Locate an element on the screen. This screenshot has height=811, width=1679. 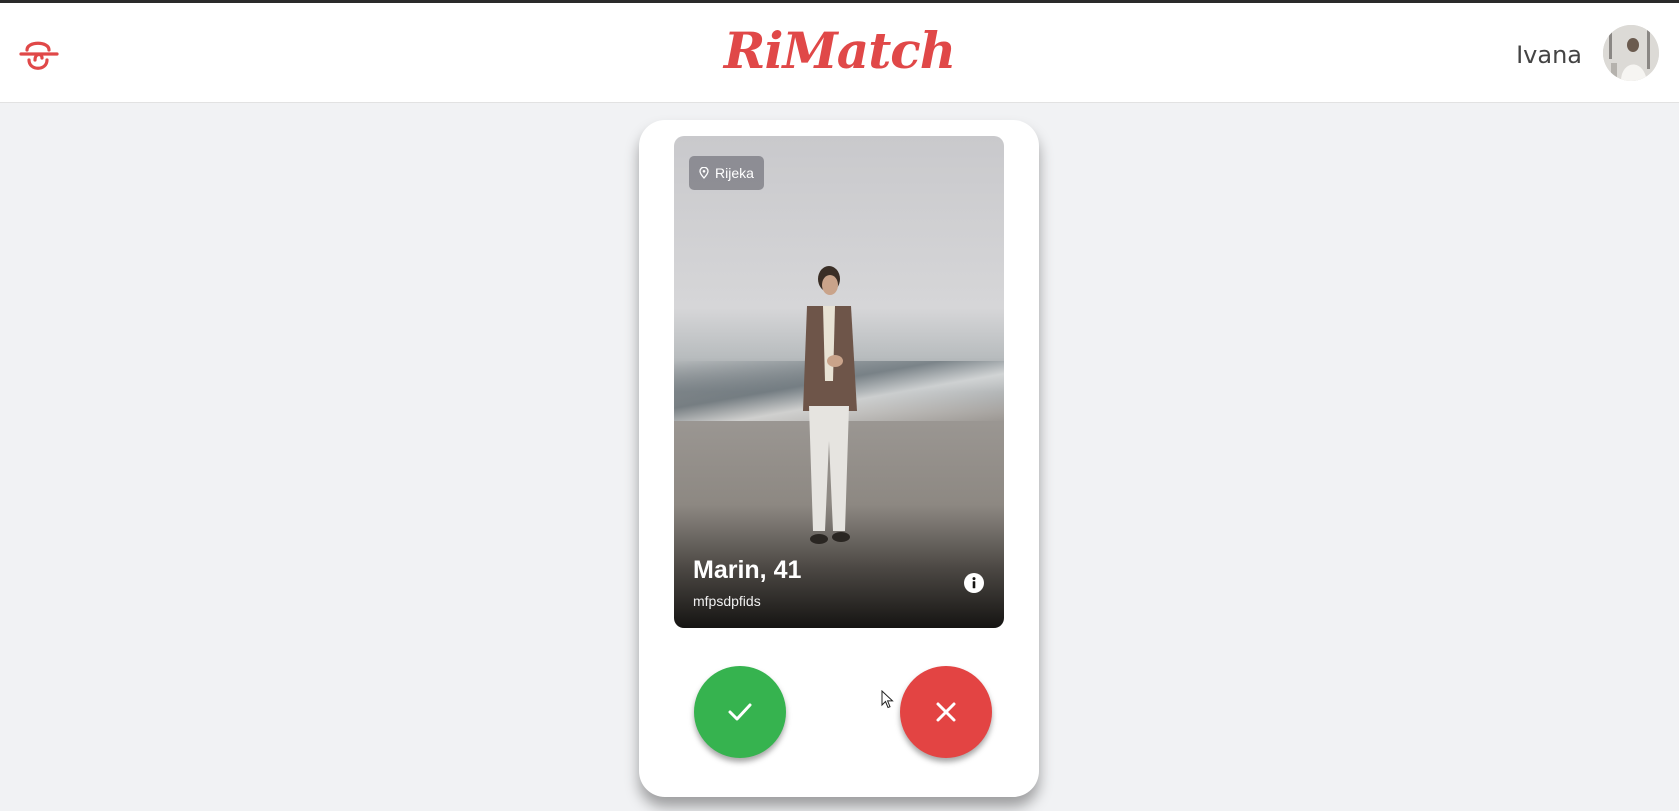
top-navbar: RiMatch Ivana is located at coordinates (839, 53).